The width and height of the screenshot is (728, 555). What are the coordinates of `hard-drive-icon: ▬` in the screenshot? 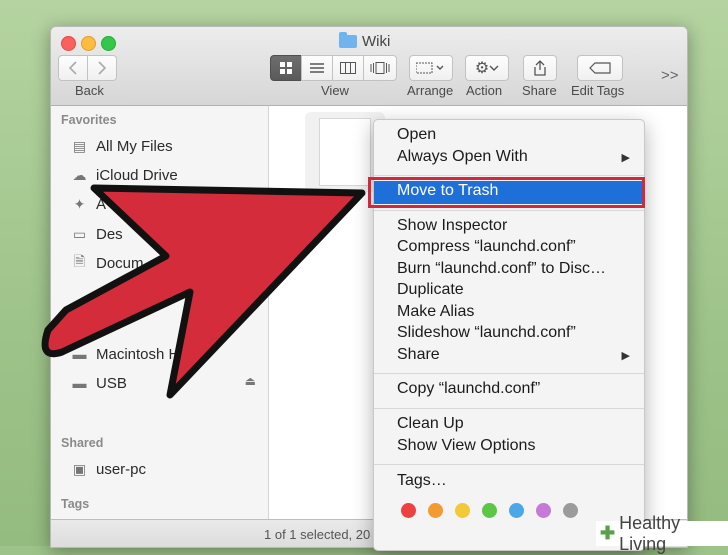 It's located at (79, 354).